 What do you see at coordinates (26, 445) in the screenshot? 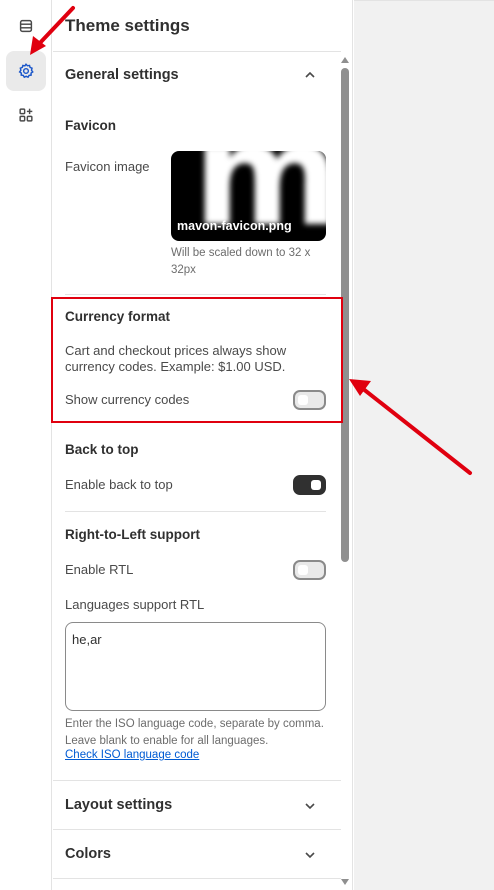
I see `left-rail` at bounding box center [26, 445].